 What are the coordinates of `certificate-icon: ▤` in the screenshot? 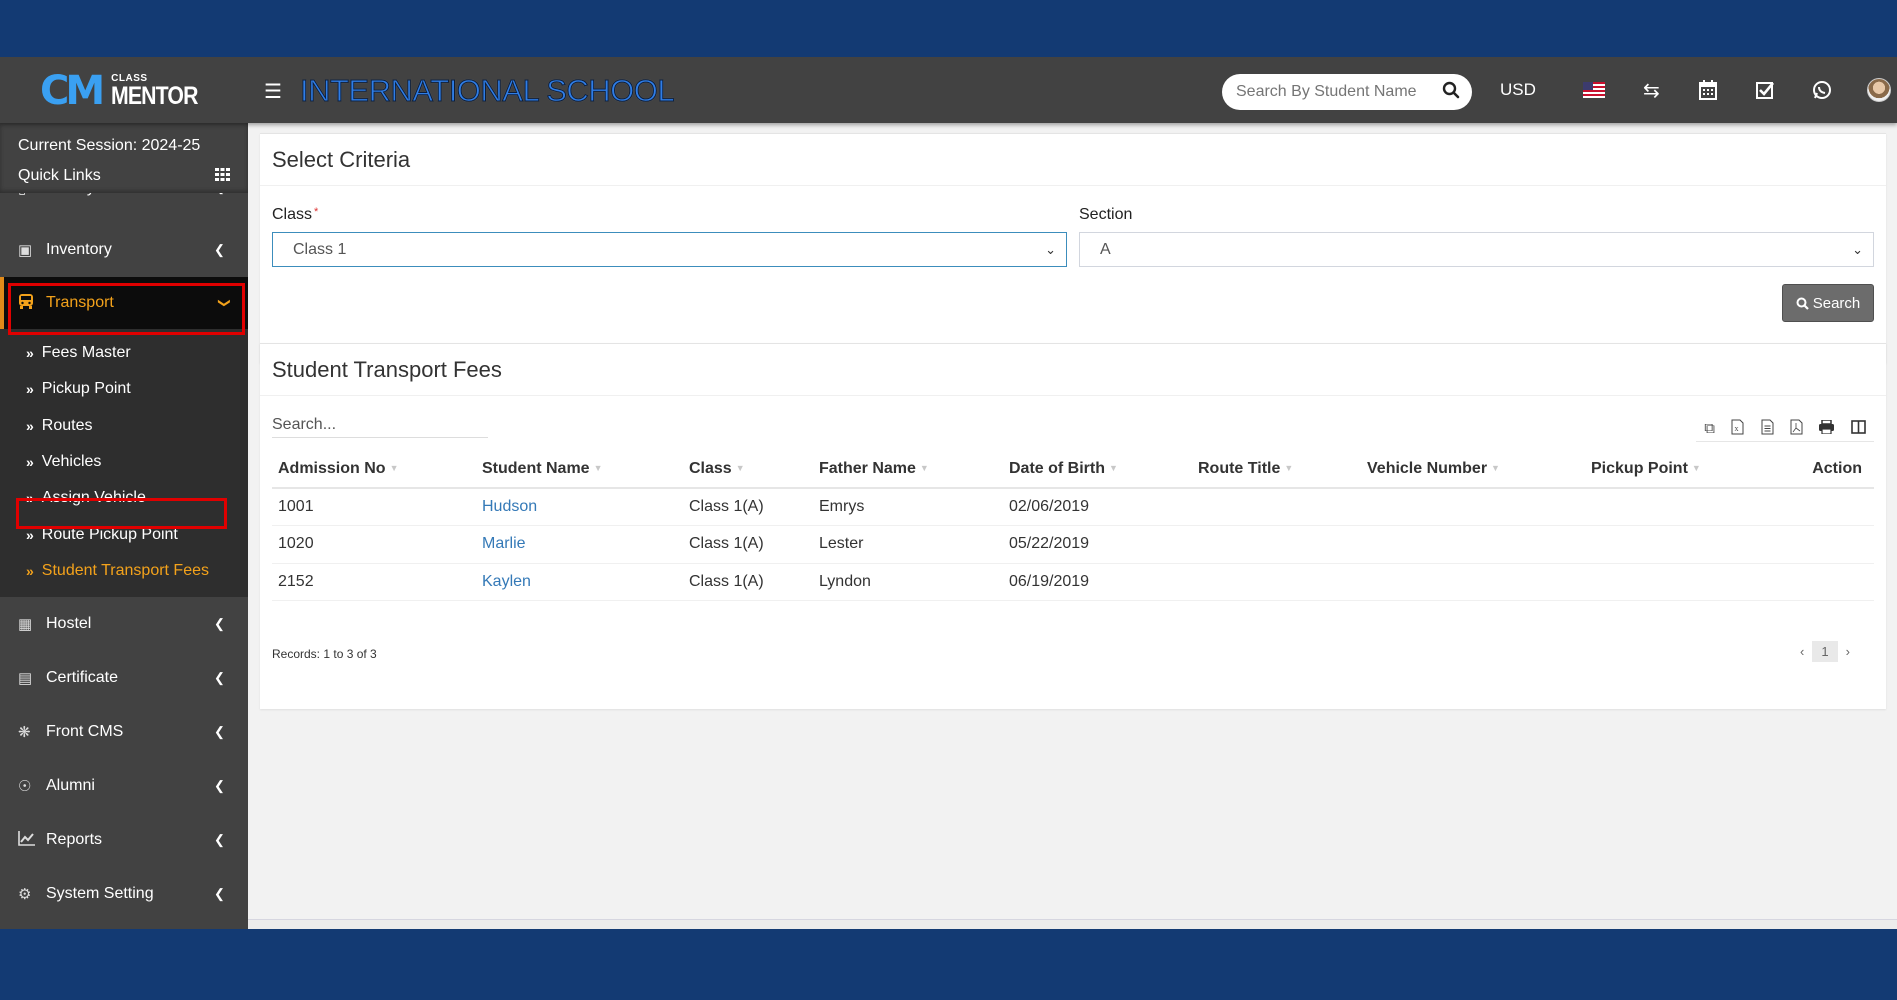 It's located at (25, 679).